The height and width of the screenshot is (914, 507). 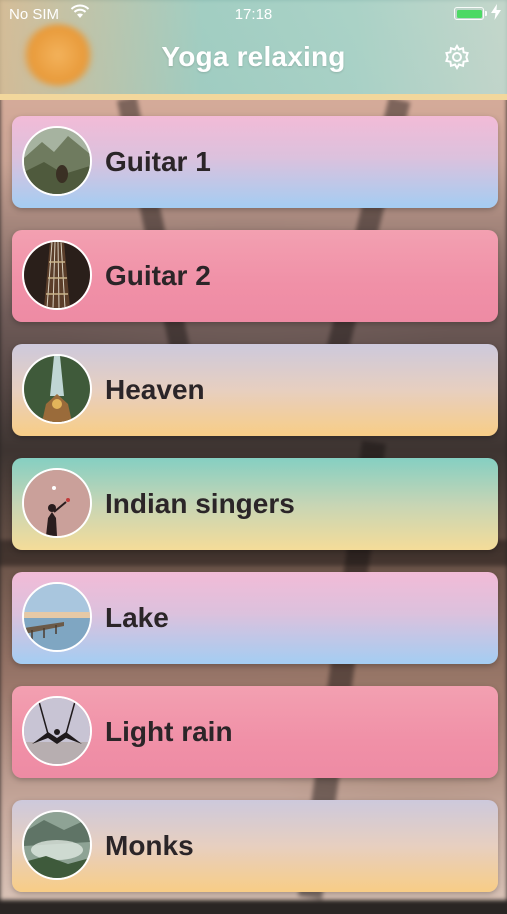 What do you see at coordinates (57, 617) in the screenshot?
I see `lake-pier-thumbnail` at bounding box center [57, 617].